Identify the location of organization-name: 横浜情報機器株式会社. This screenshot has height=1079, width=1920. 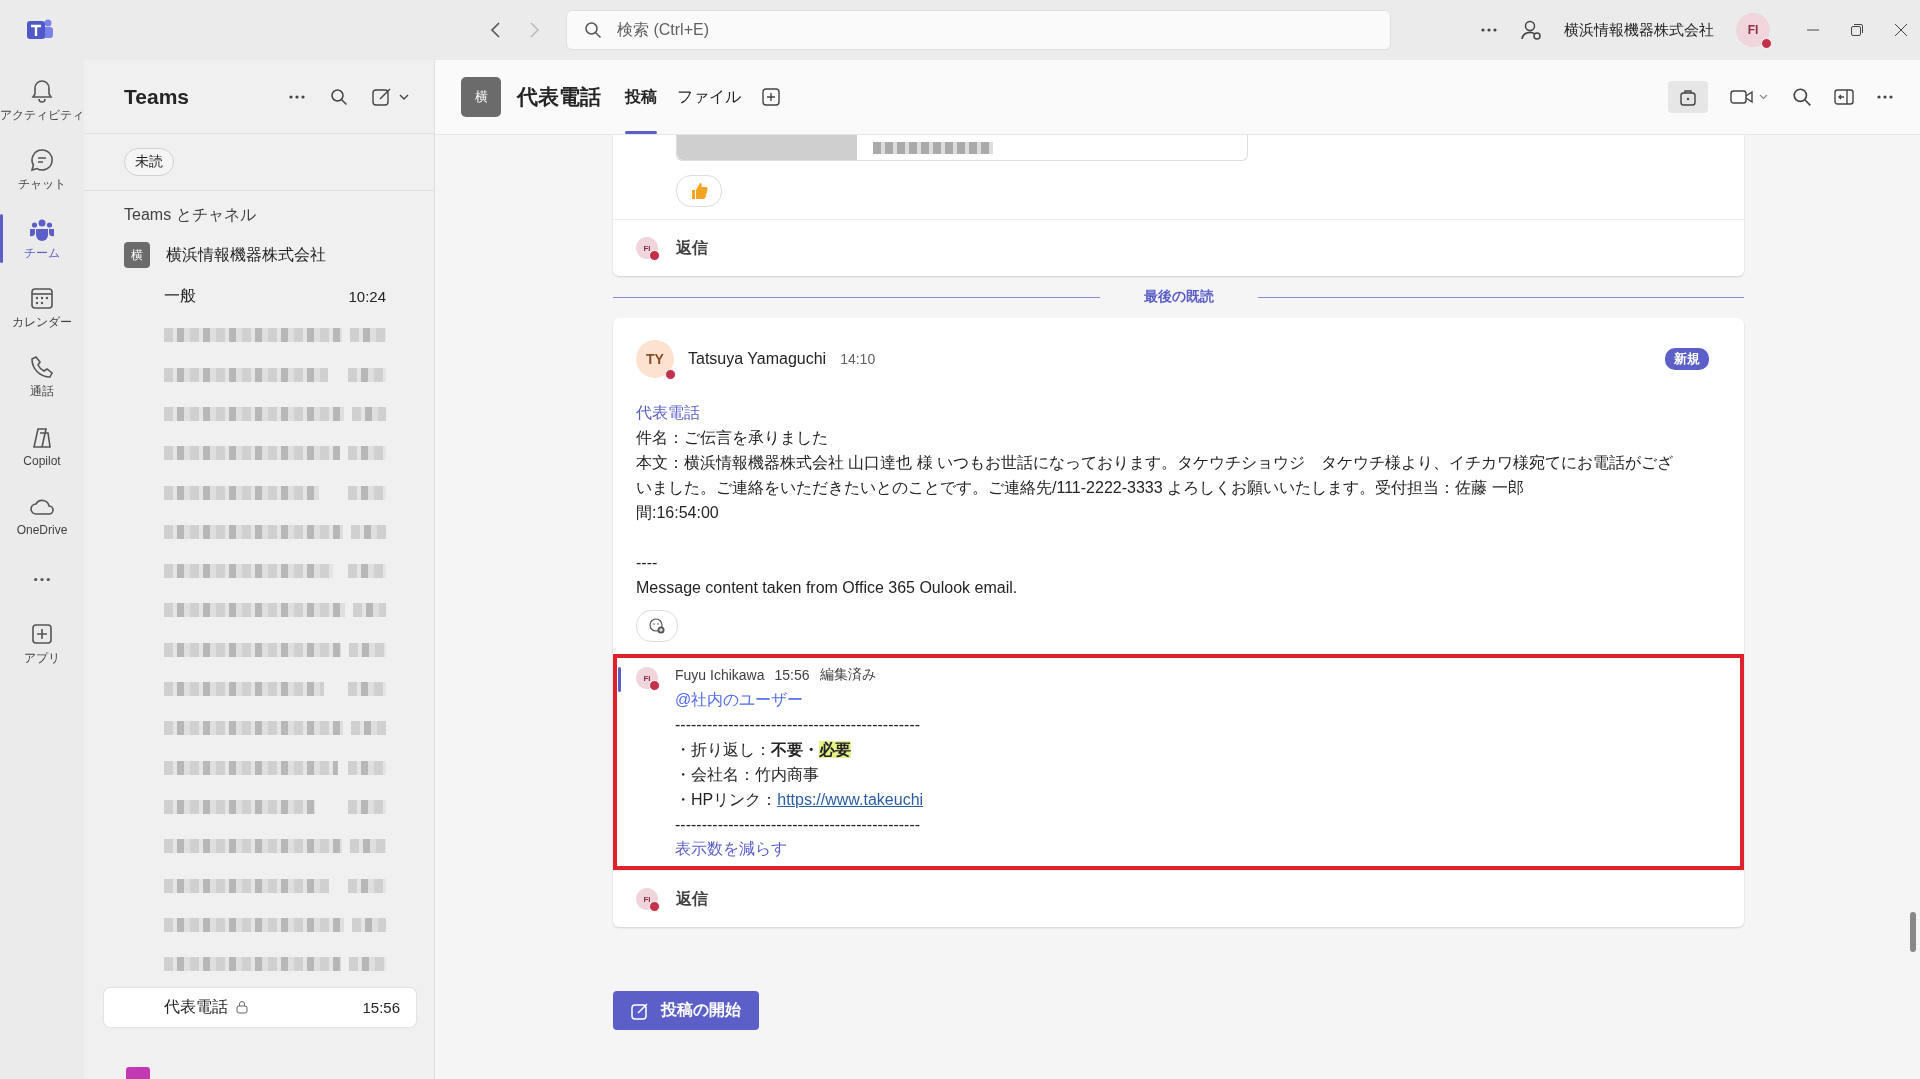
(1639, 30).